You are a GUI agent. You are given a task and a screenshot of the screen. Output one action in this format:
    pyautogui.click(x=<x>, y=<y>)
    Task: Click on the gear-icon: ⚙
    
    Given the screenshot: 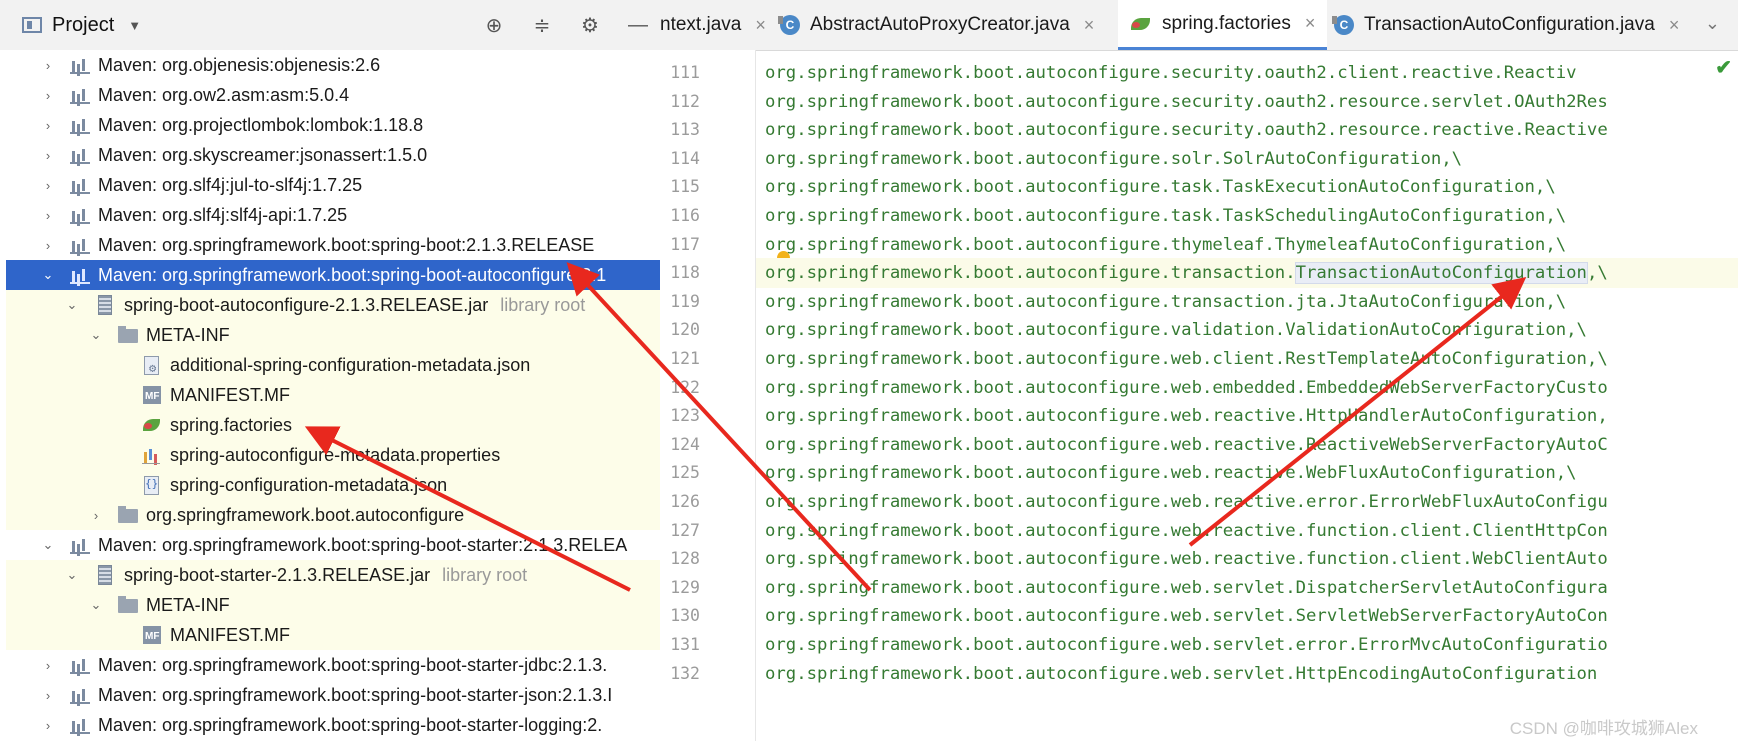 What is the action you would take?
    pyautogui.click(x=590, y=25)
    